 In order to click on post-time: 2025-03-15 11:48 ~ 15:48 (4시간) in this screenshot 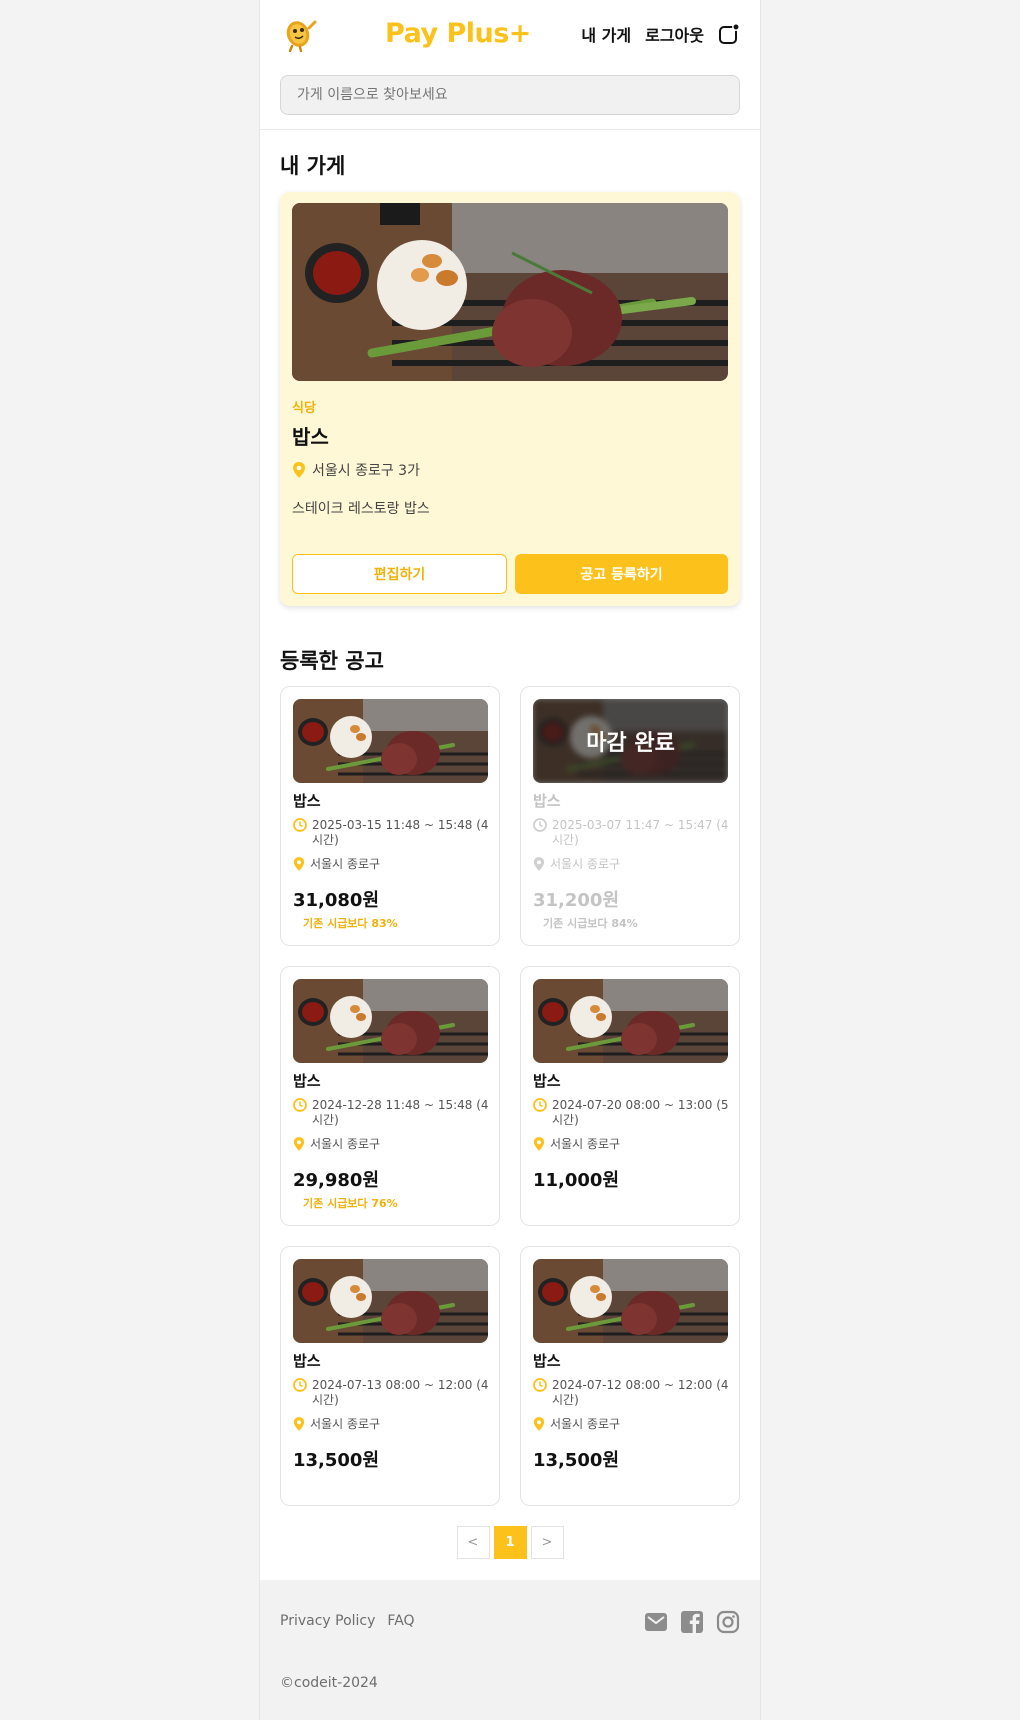, I will do `click(393, 833)`.